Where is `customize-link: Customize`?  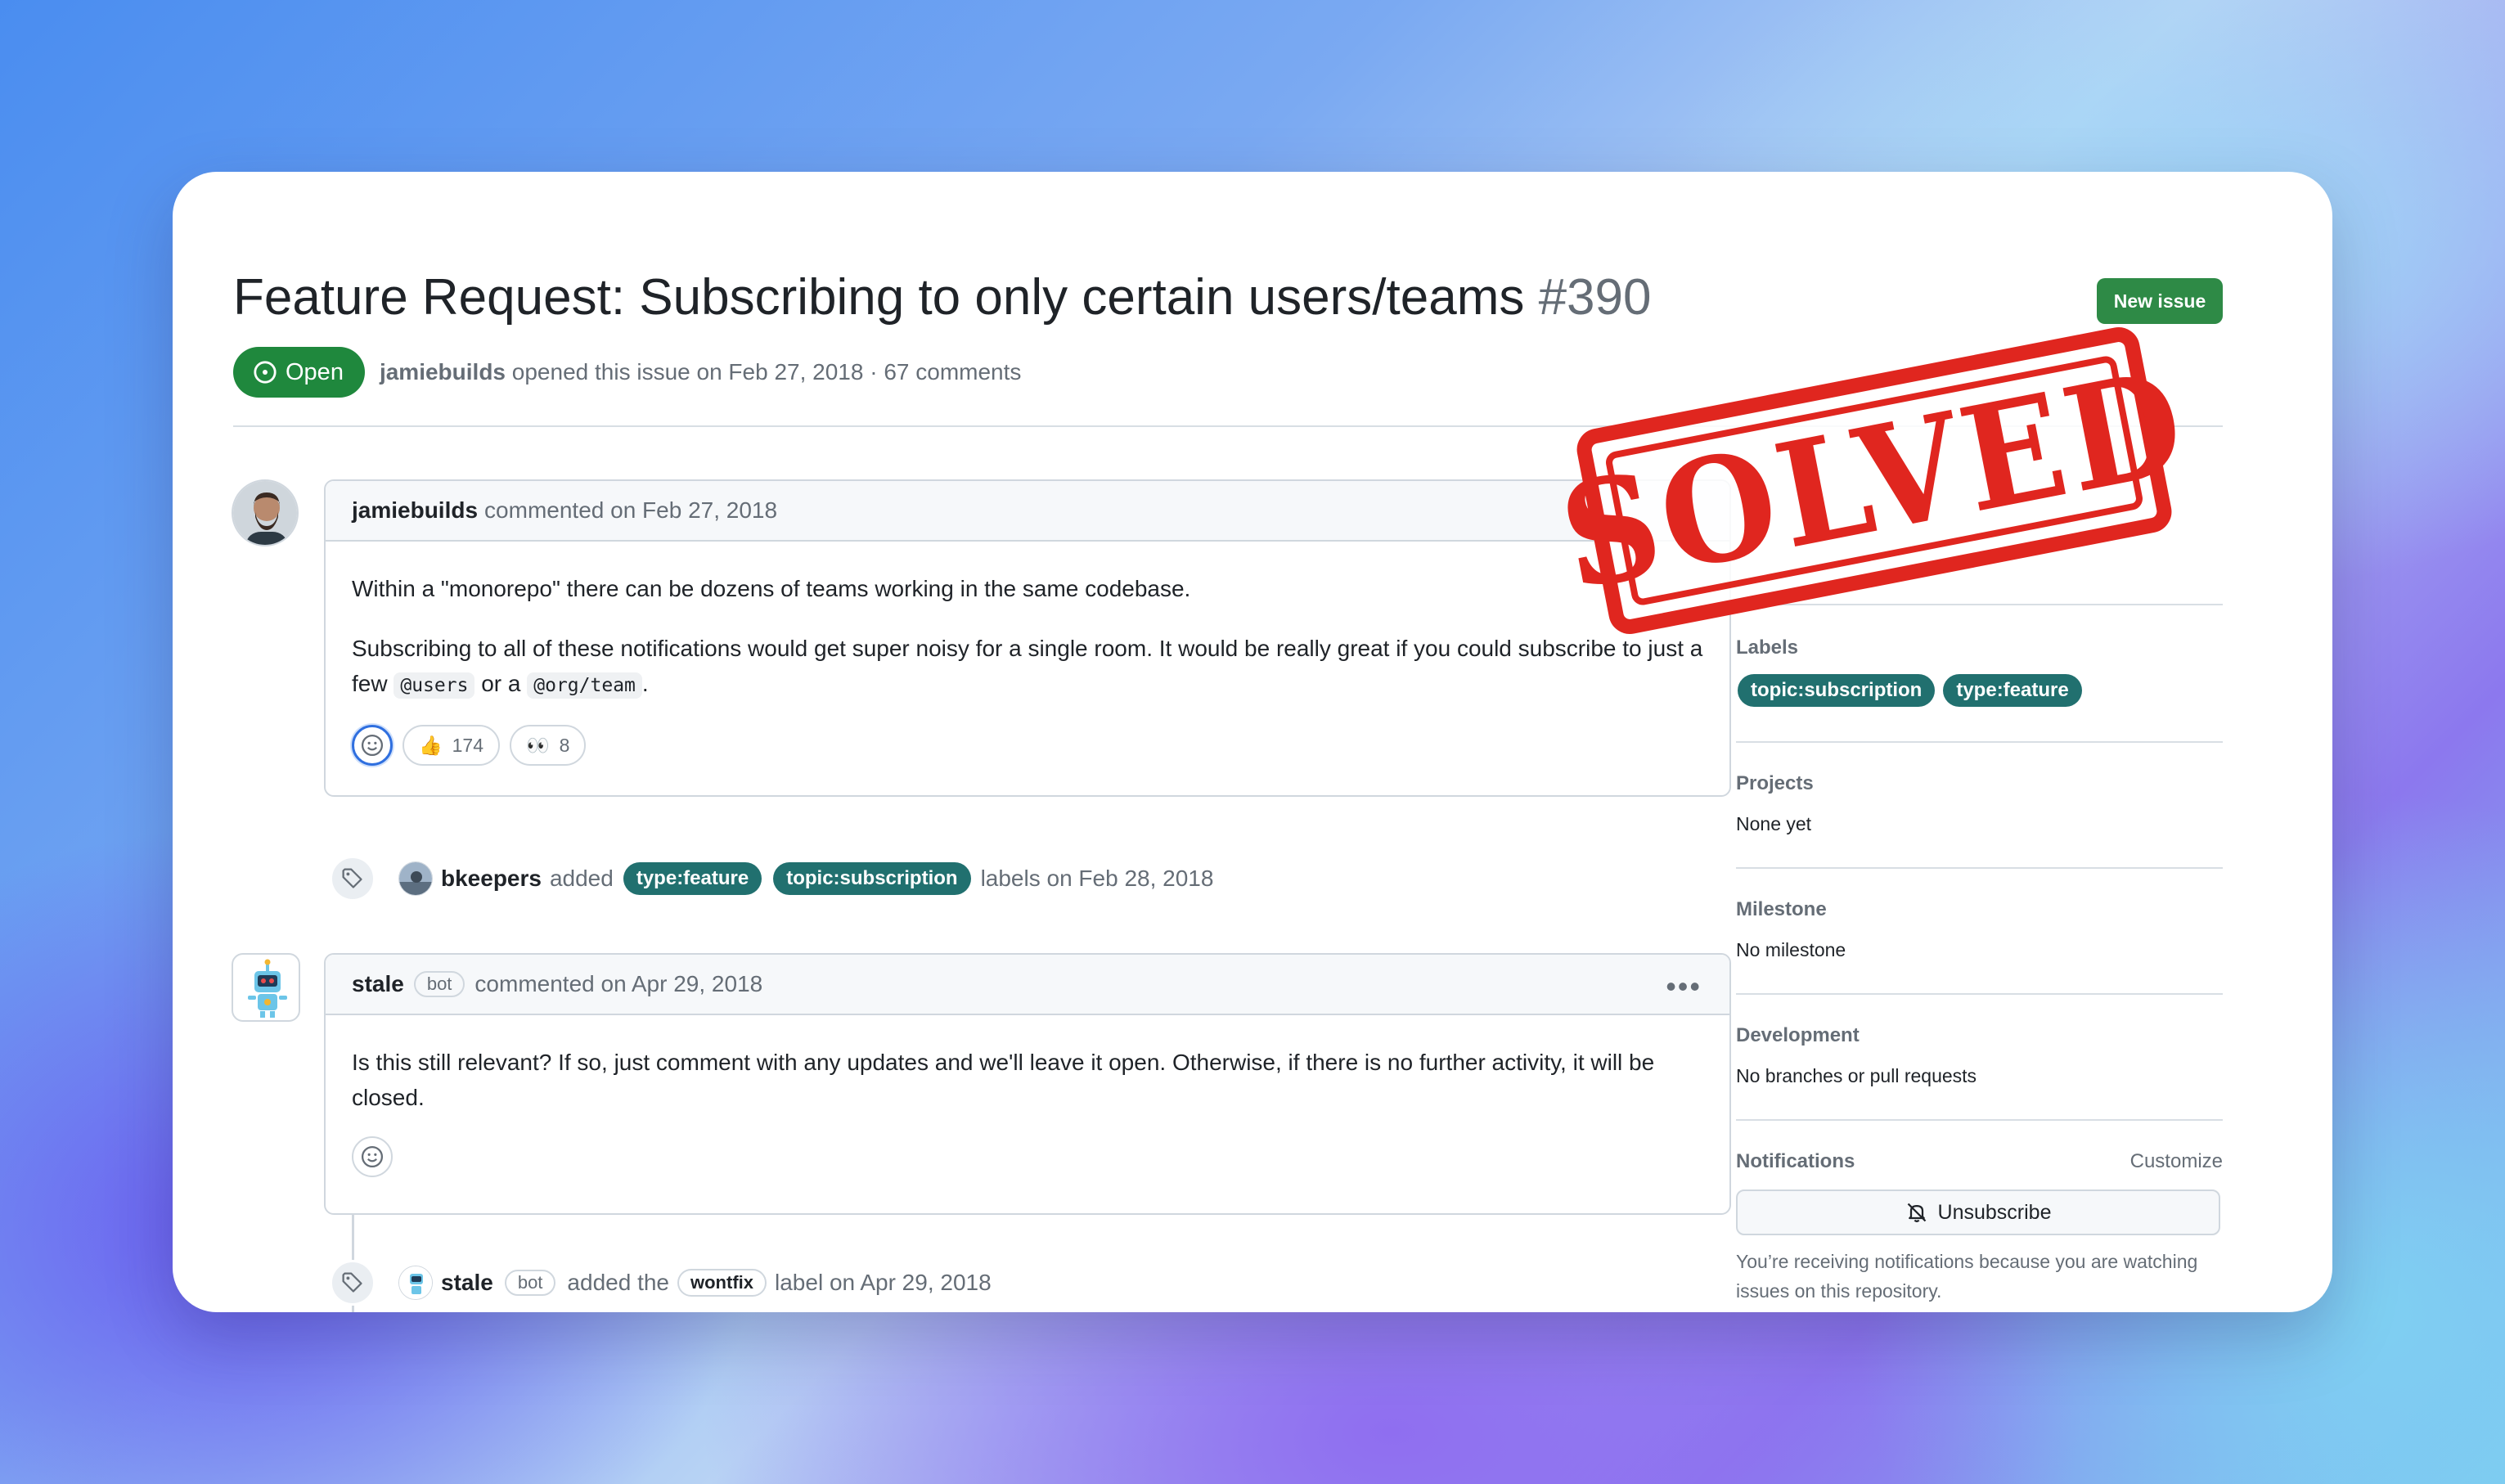
customize-link: Customize is located at coordinates (2176, 1161).